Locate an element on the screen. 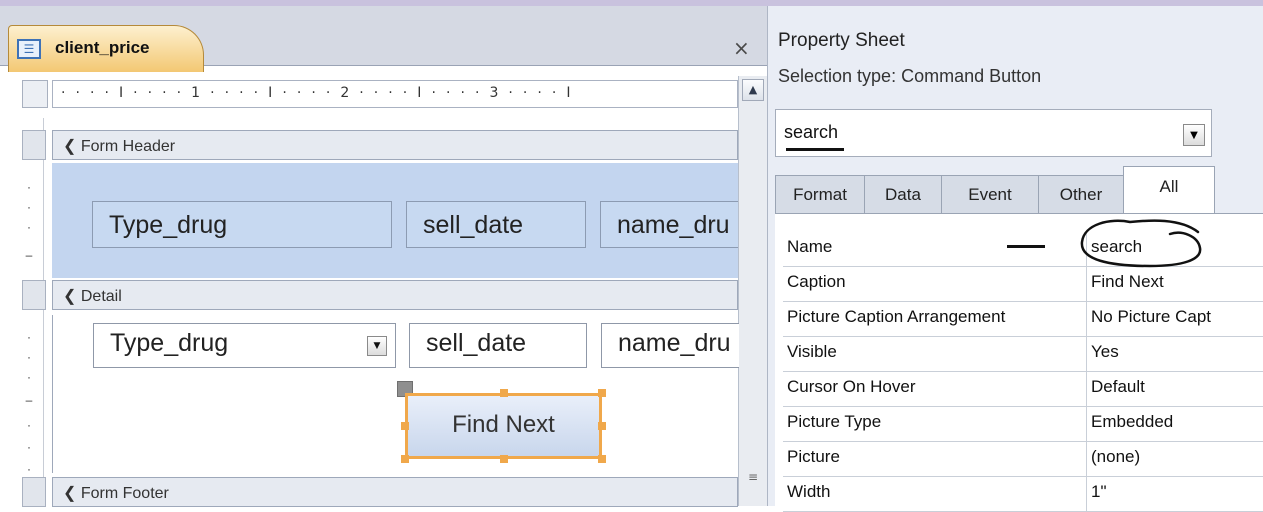 The height and width of the screenshot is (512, 1263). property-value: Embedded is located at coordinates (1177, 422).